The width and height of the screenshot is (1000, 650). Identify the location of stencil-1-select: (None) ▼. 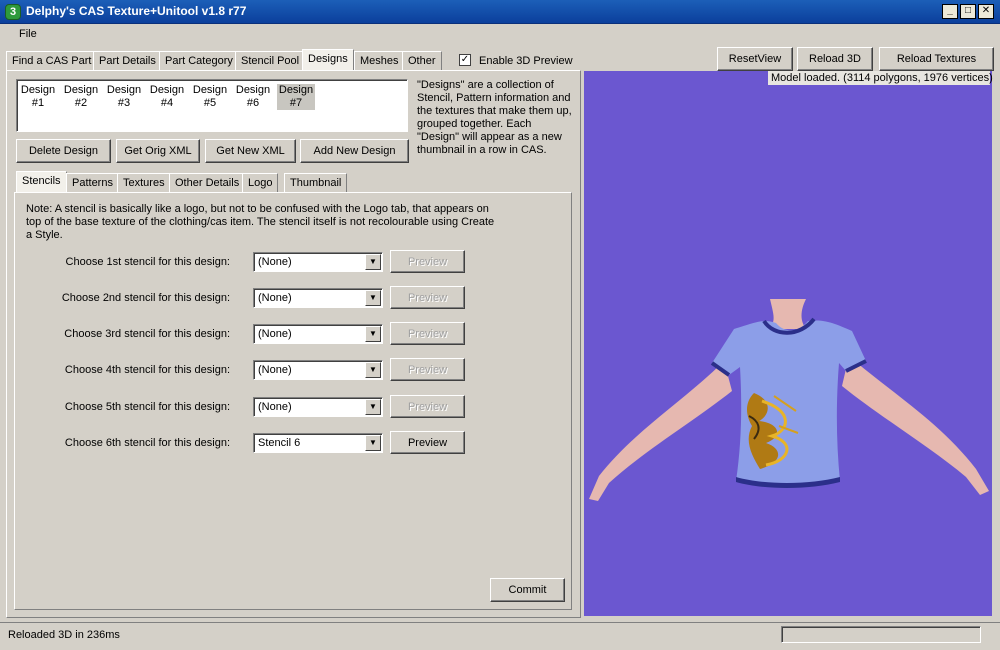
(318, 262).